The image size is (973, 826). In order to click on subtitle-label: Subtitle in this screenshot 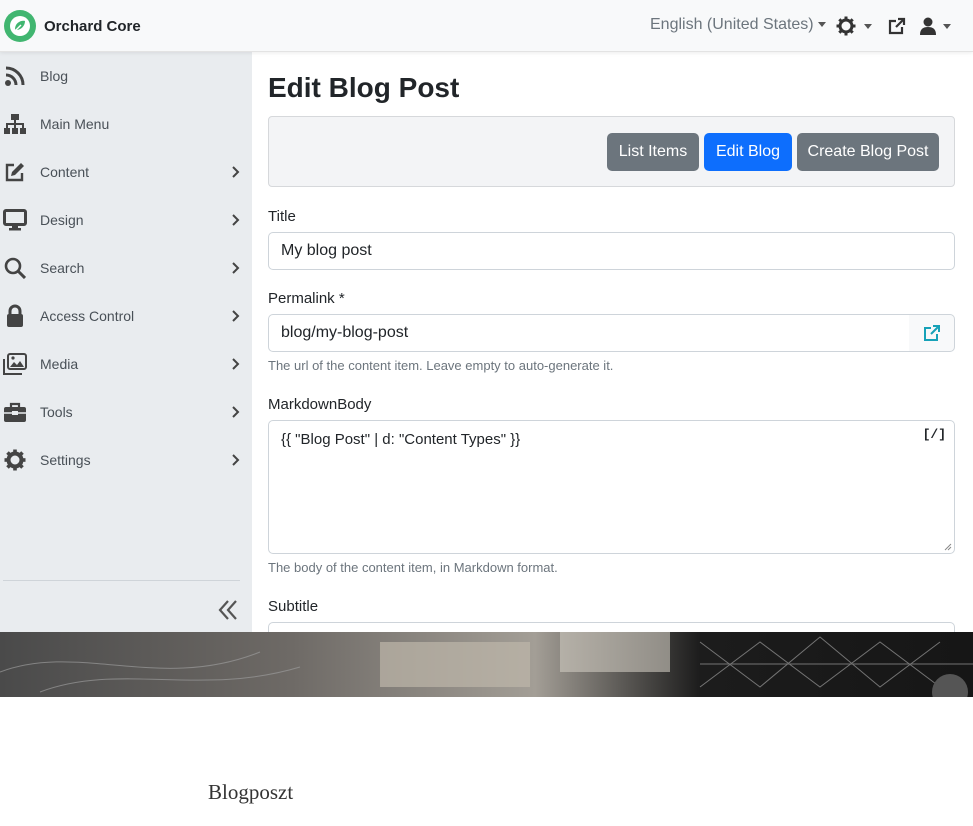, I will do `click(293, 606)`.